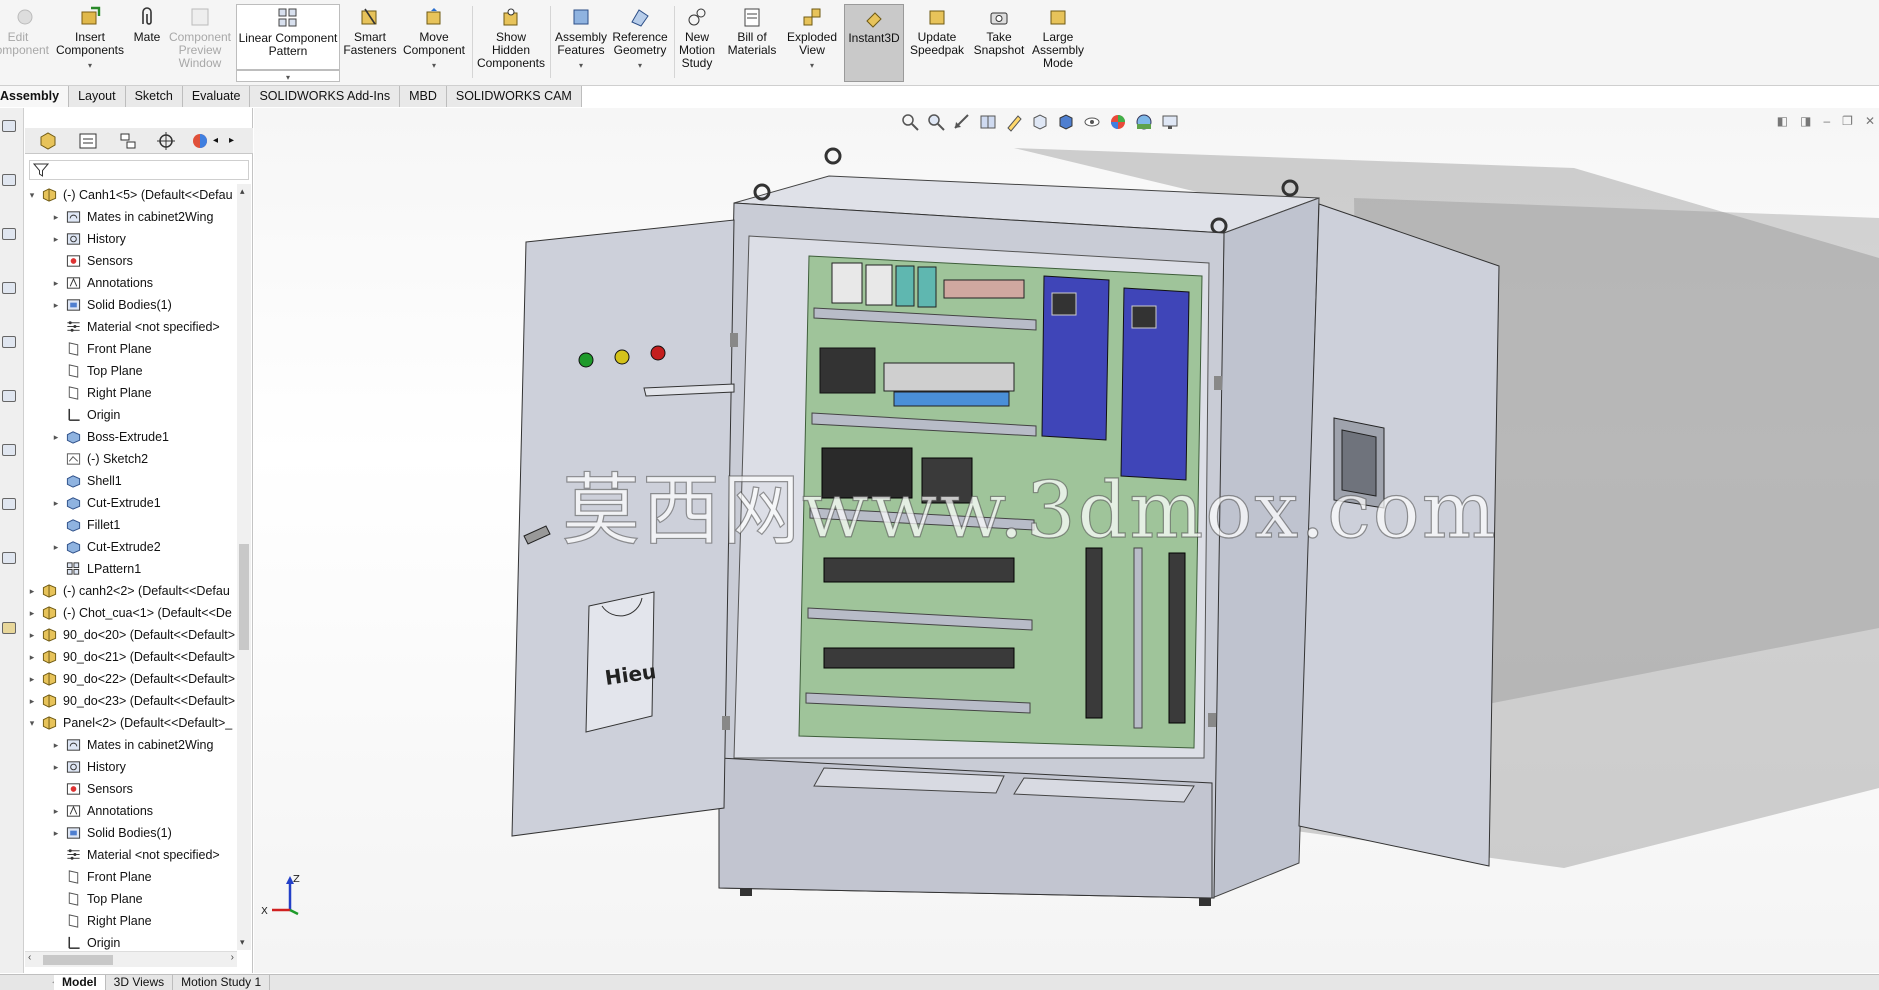 The height and width of the screenshot is (990, 1879). What do you see at coordinates (325, 96) in the screenshot?
I see `tab-solidworks-add-ins: SOLIDWORKS Add-Ins` at bounding box center [325, 96].